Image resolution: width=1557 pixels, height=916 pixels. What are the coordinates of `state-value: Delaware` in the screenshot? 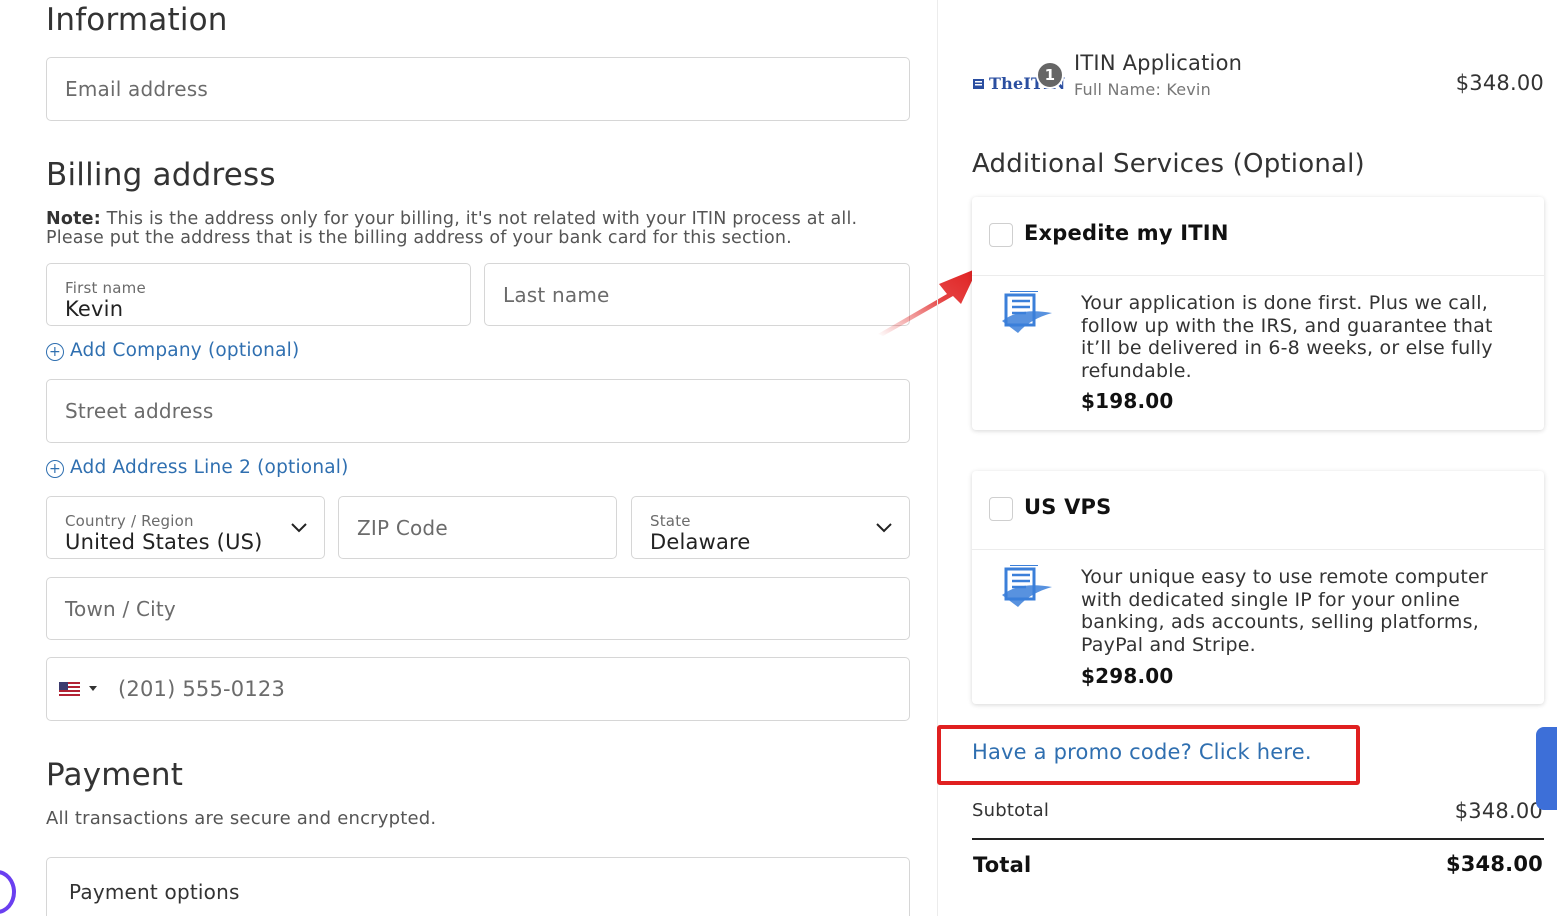 It's located at (700, 542).